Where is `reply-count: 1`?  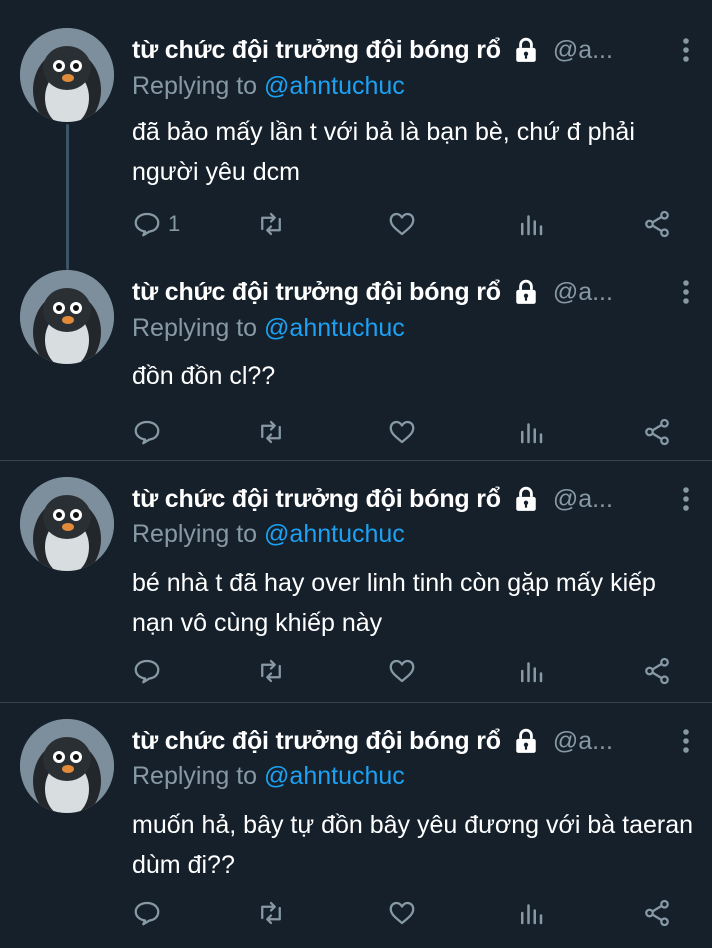
reply-count: 1 is located at coordinates (174, 223).